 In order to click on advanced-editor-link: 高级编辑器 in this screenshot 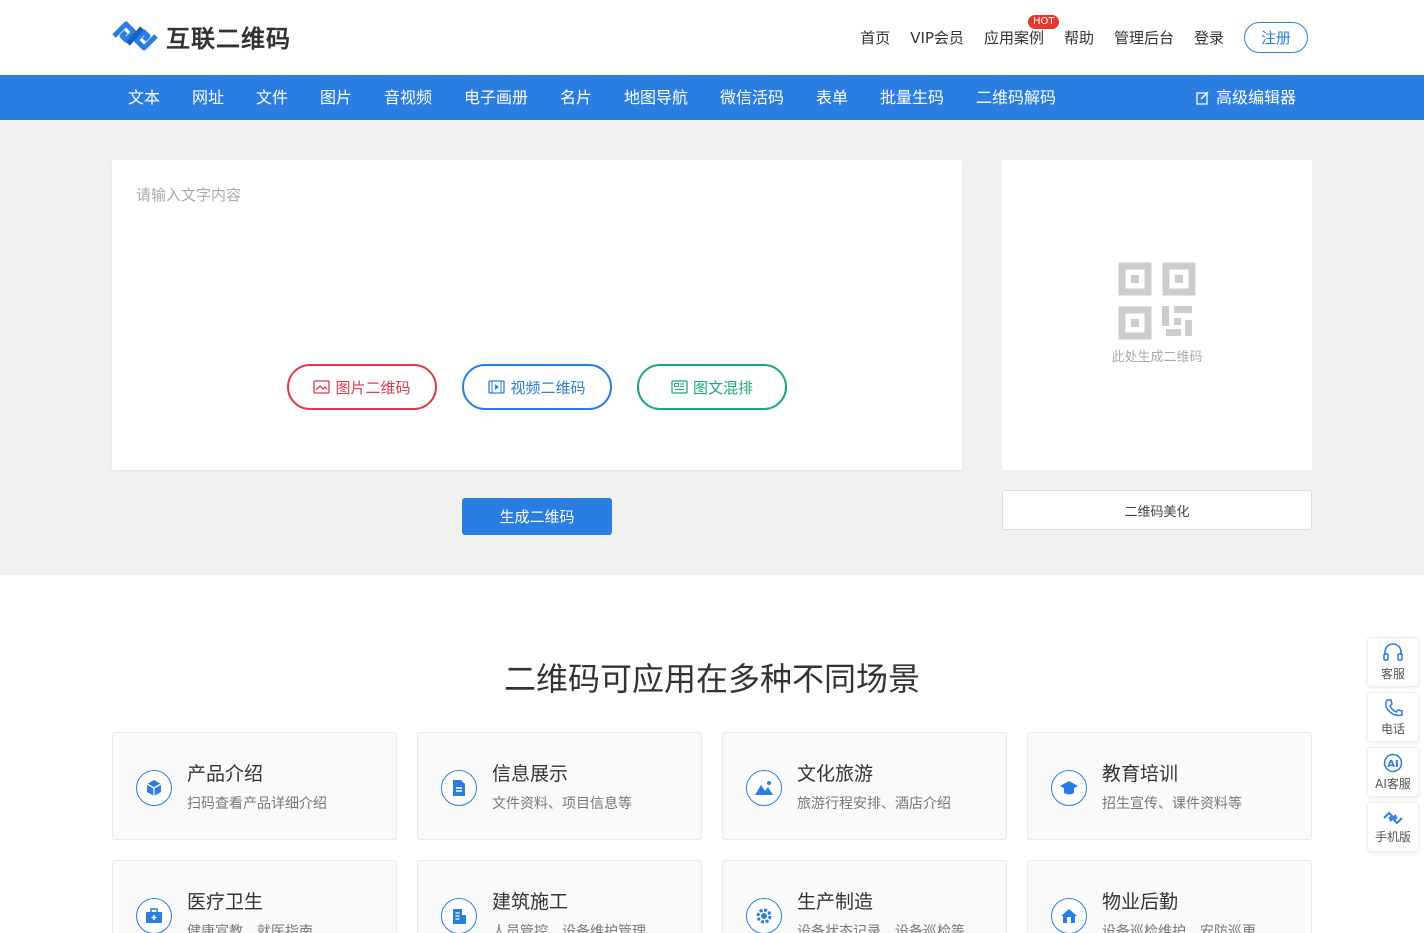, I will do `click(1246, 97)`.